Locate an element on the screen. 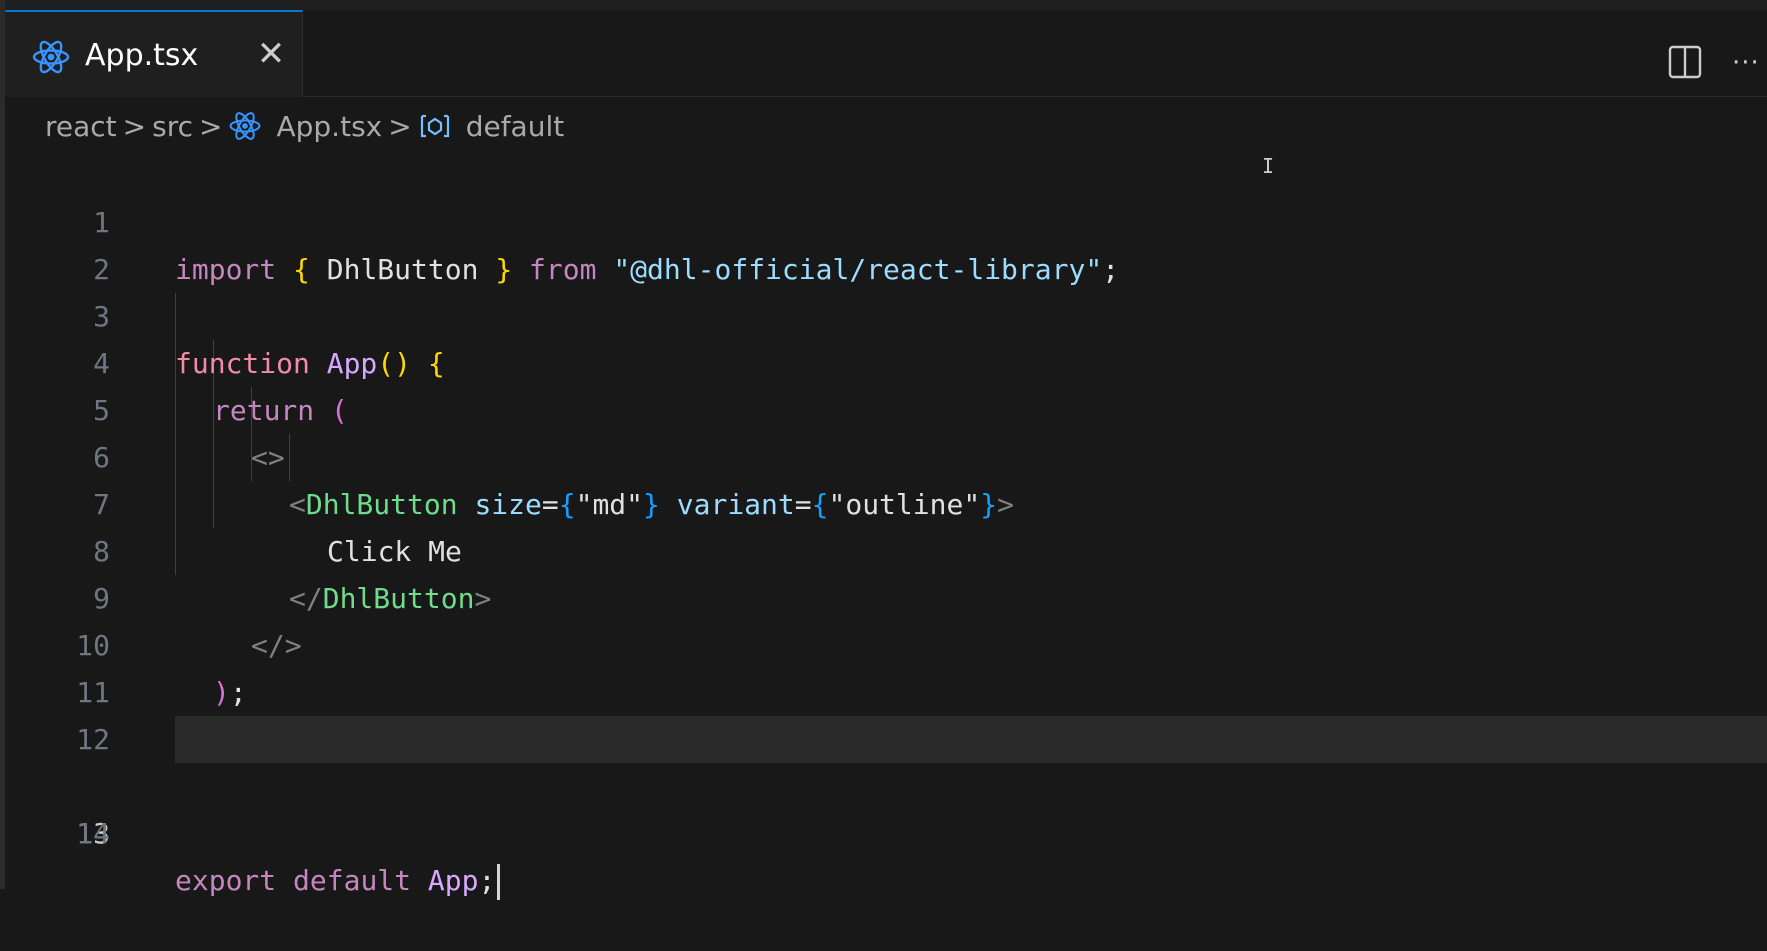  line-number: 14 is located at coordinates (93, 833).